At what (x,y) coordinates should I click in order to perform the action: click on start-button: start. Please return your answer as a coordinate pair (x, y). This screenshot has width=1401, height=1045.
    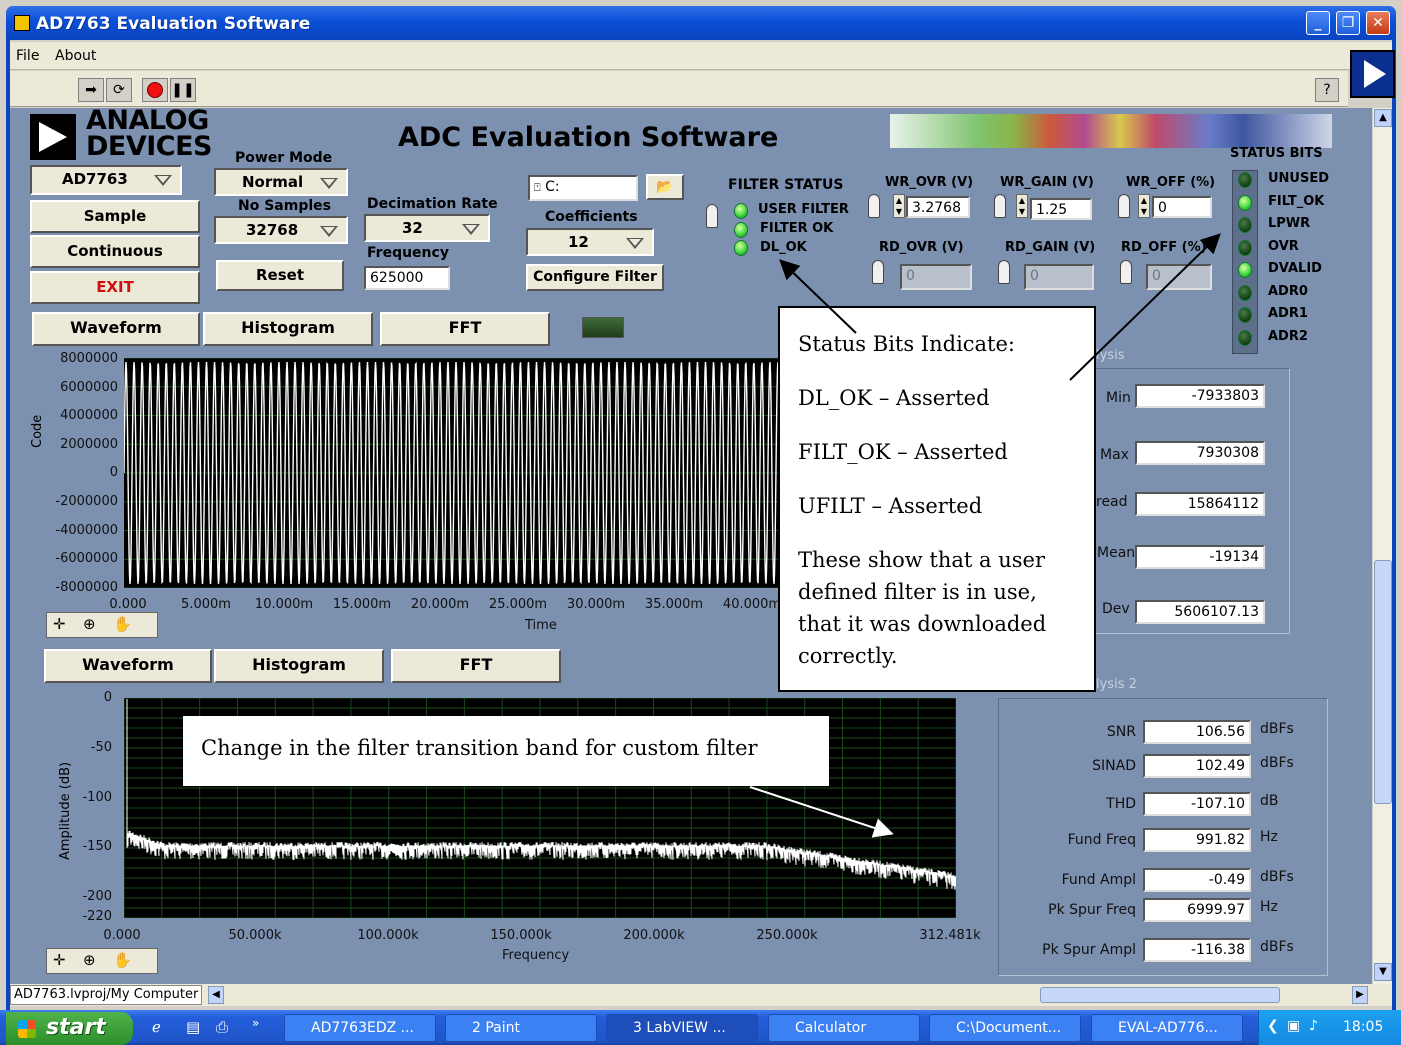
    Looking at the image, I should click on (69, 1028).